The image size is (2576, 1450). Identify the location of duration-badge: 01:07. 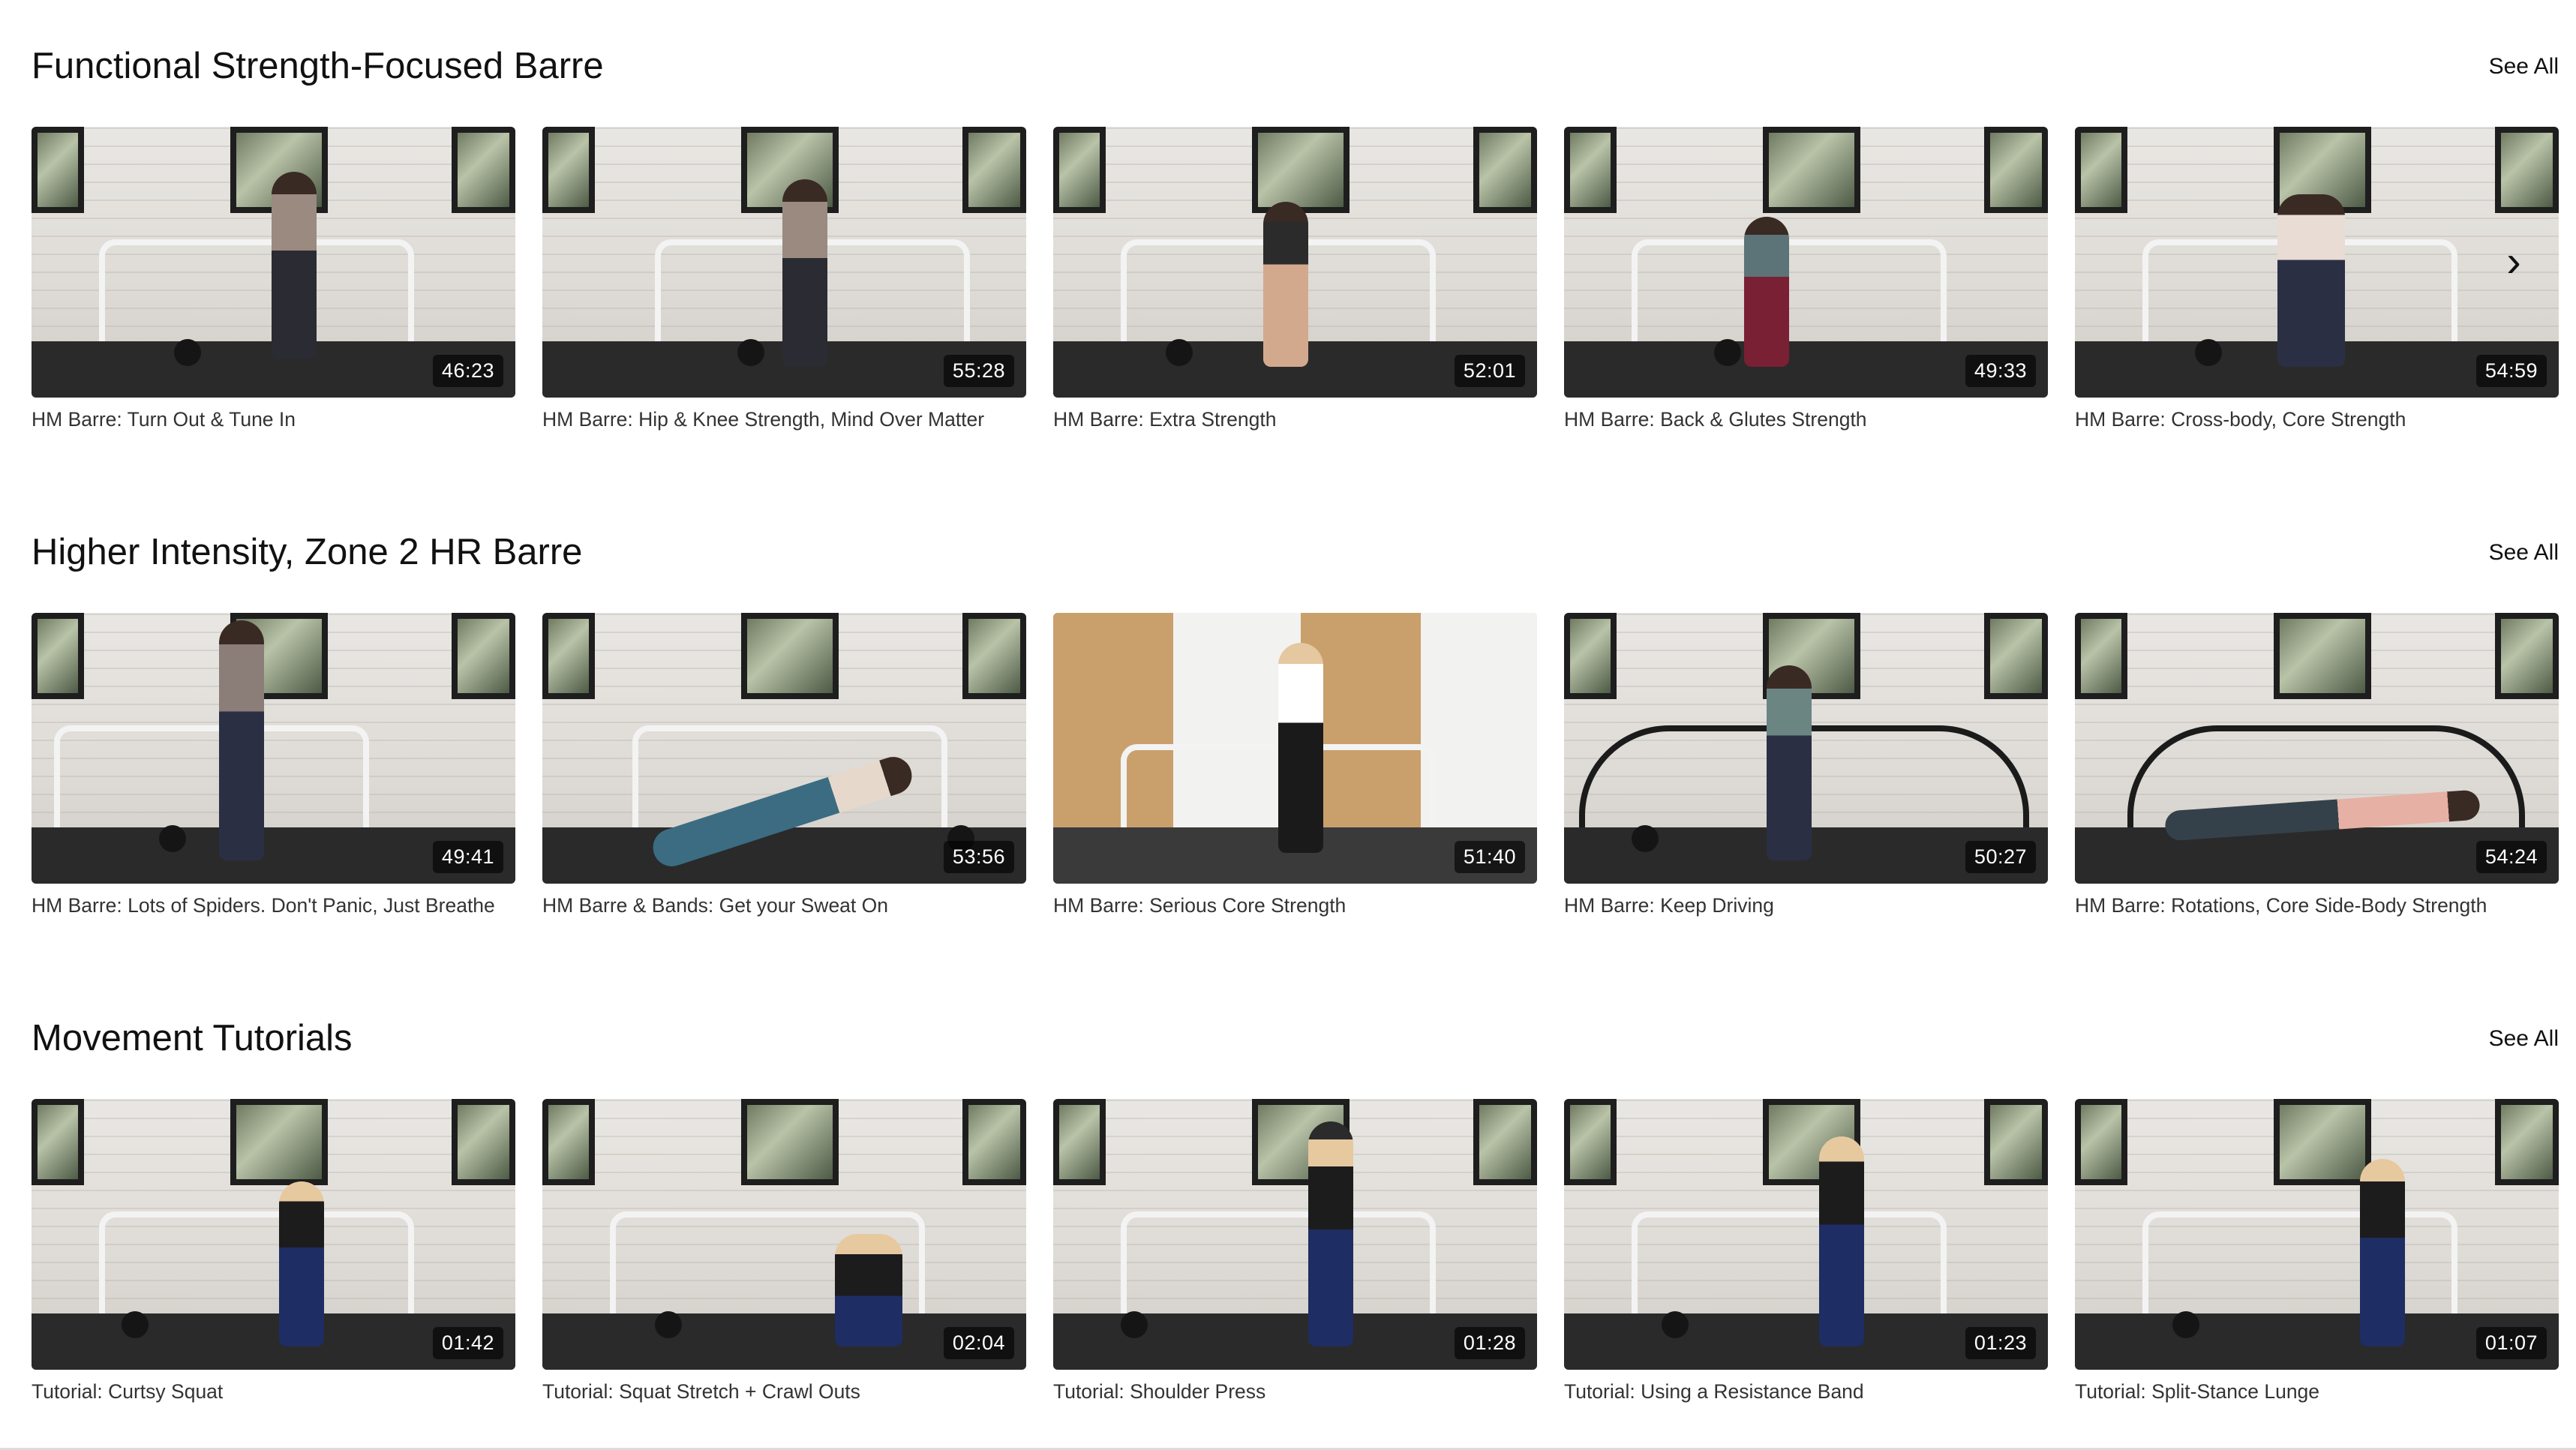
(2511, 1343).